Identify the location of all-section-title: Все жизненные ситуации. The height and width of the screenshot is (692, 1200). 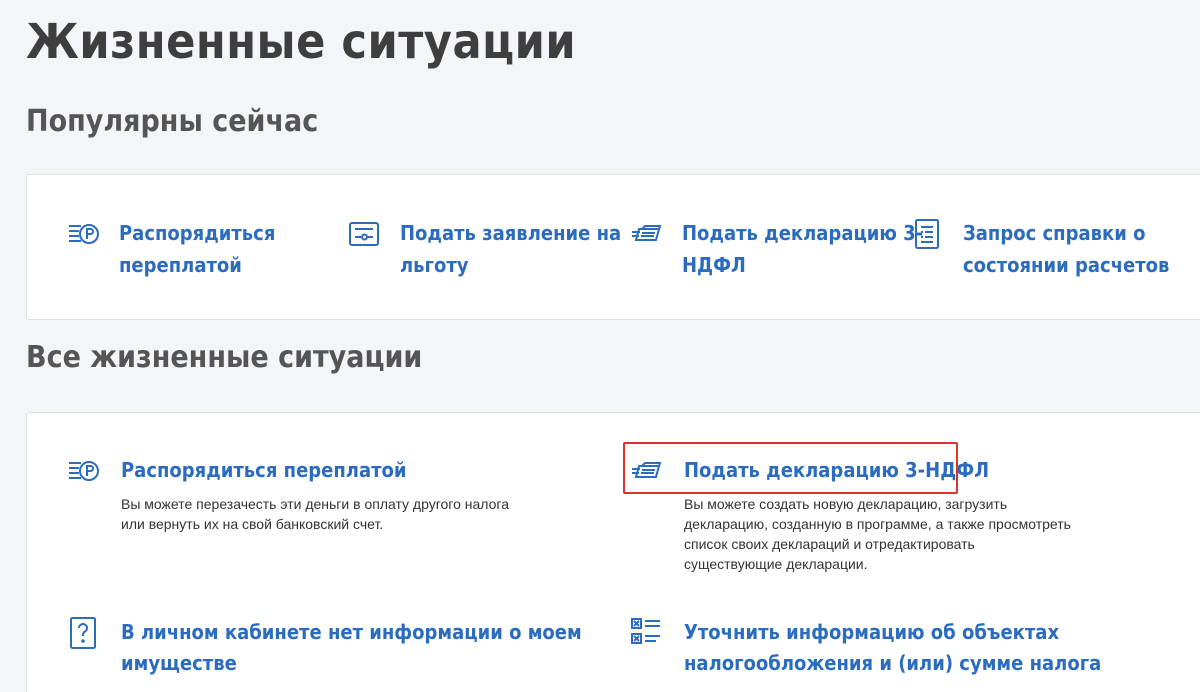
(224, 357).